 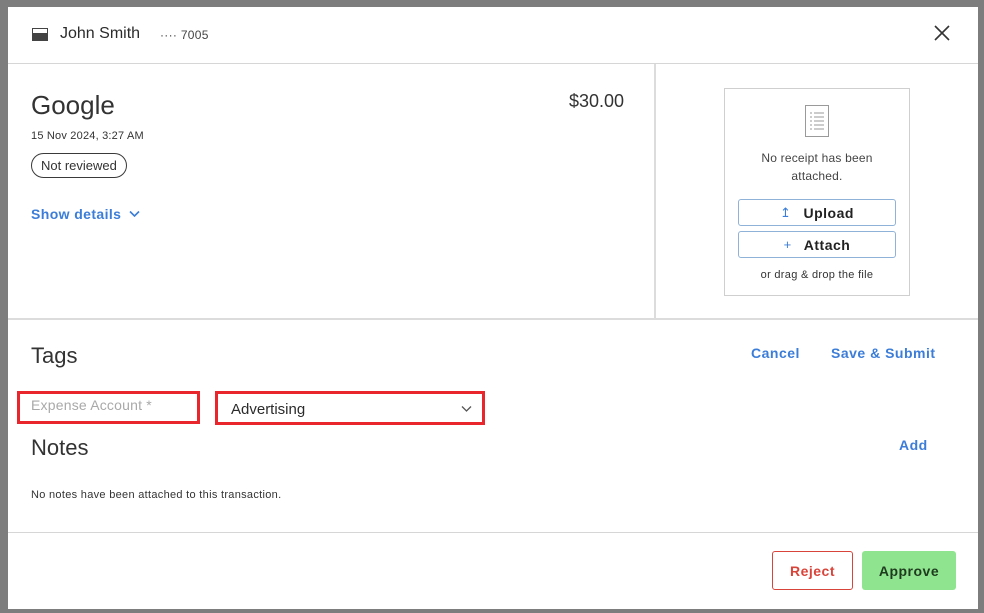 What do you see at coordinates (350, 408) in the screenshot?
I see `expense-account-select: Advertising` at bounding box center [350, 408].